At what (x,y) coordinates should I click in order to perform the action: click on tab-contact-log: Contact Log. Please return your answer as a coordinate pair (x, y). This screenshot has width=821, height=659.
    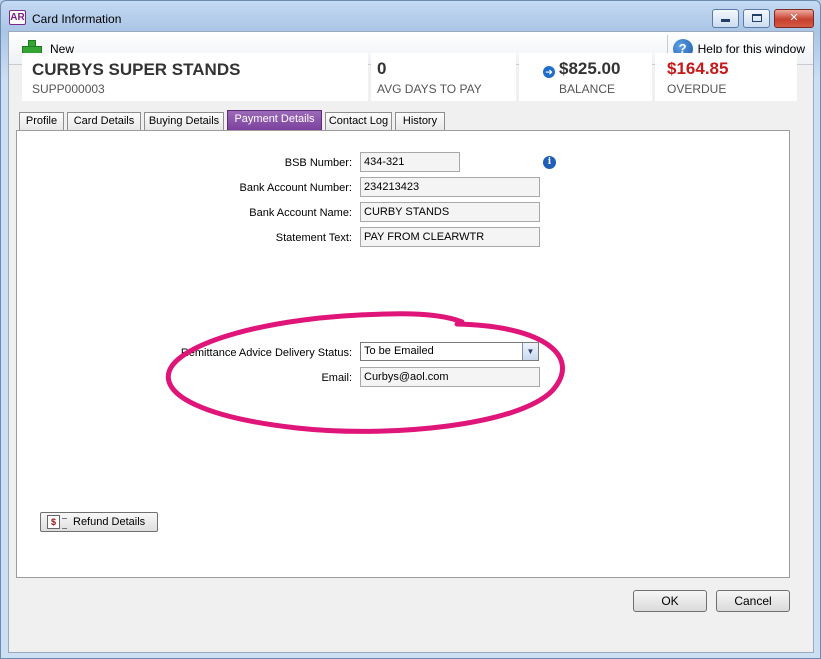
    Looking at the image, I should click on (358, 121).